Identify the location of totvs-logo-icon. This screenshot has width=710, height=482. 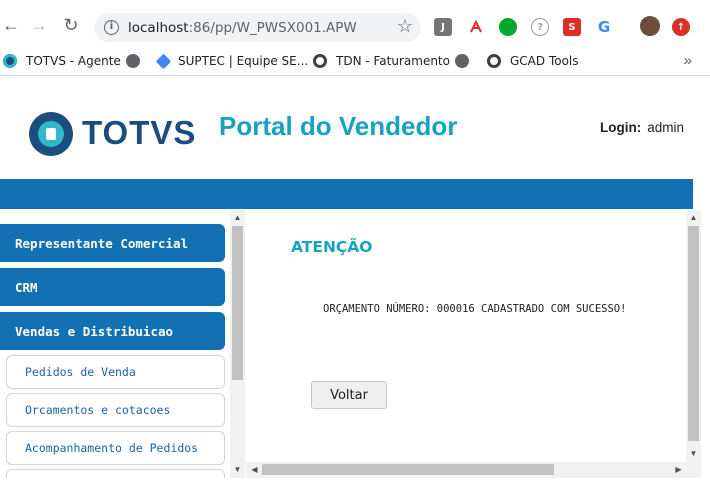
(51, 134).